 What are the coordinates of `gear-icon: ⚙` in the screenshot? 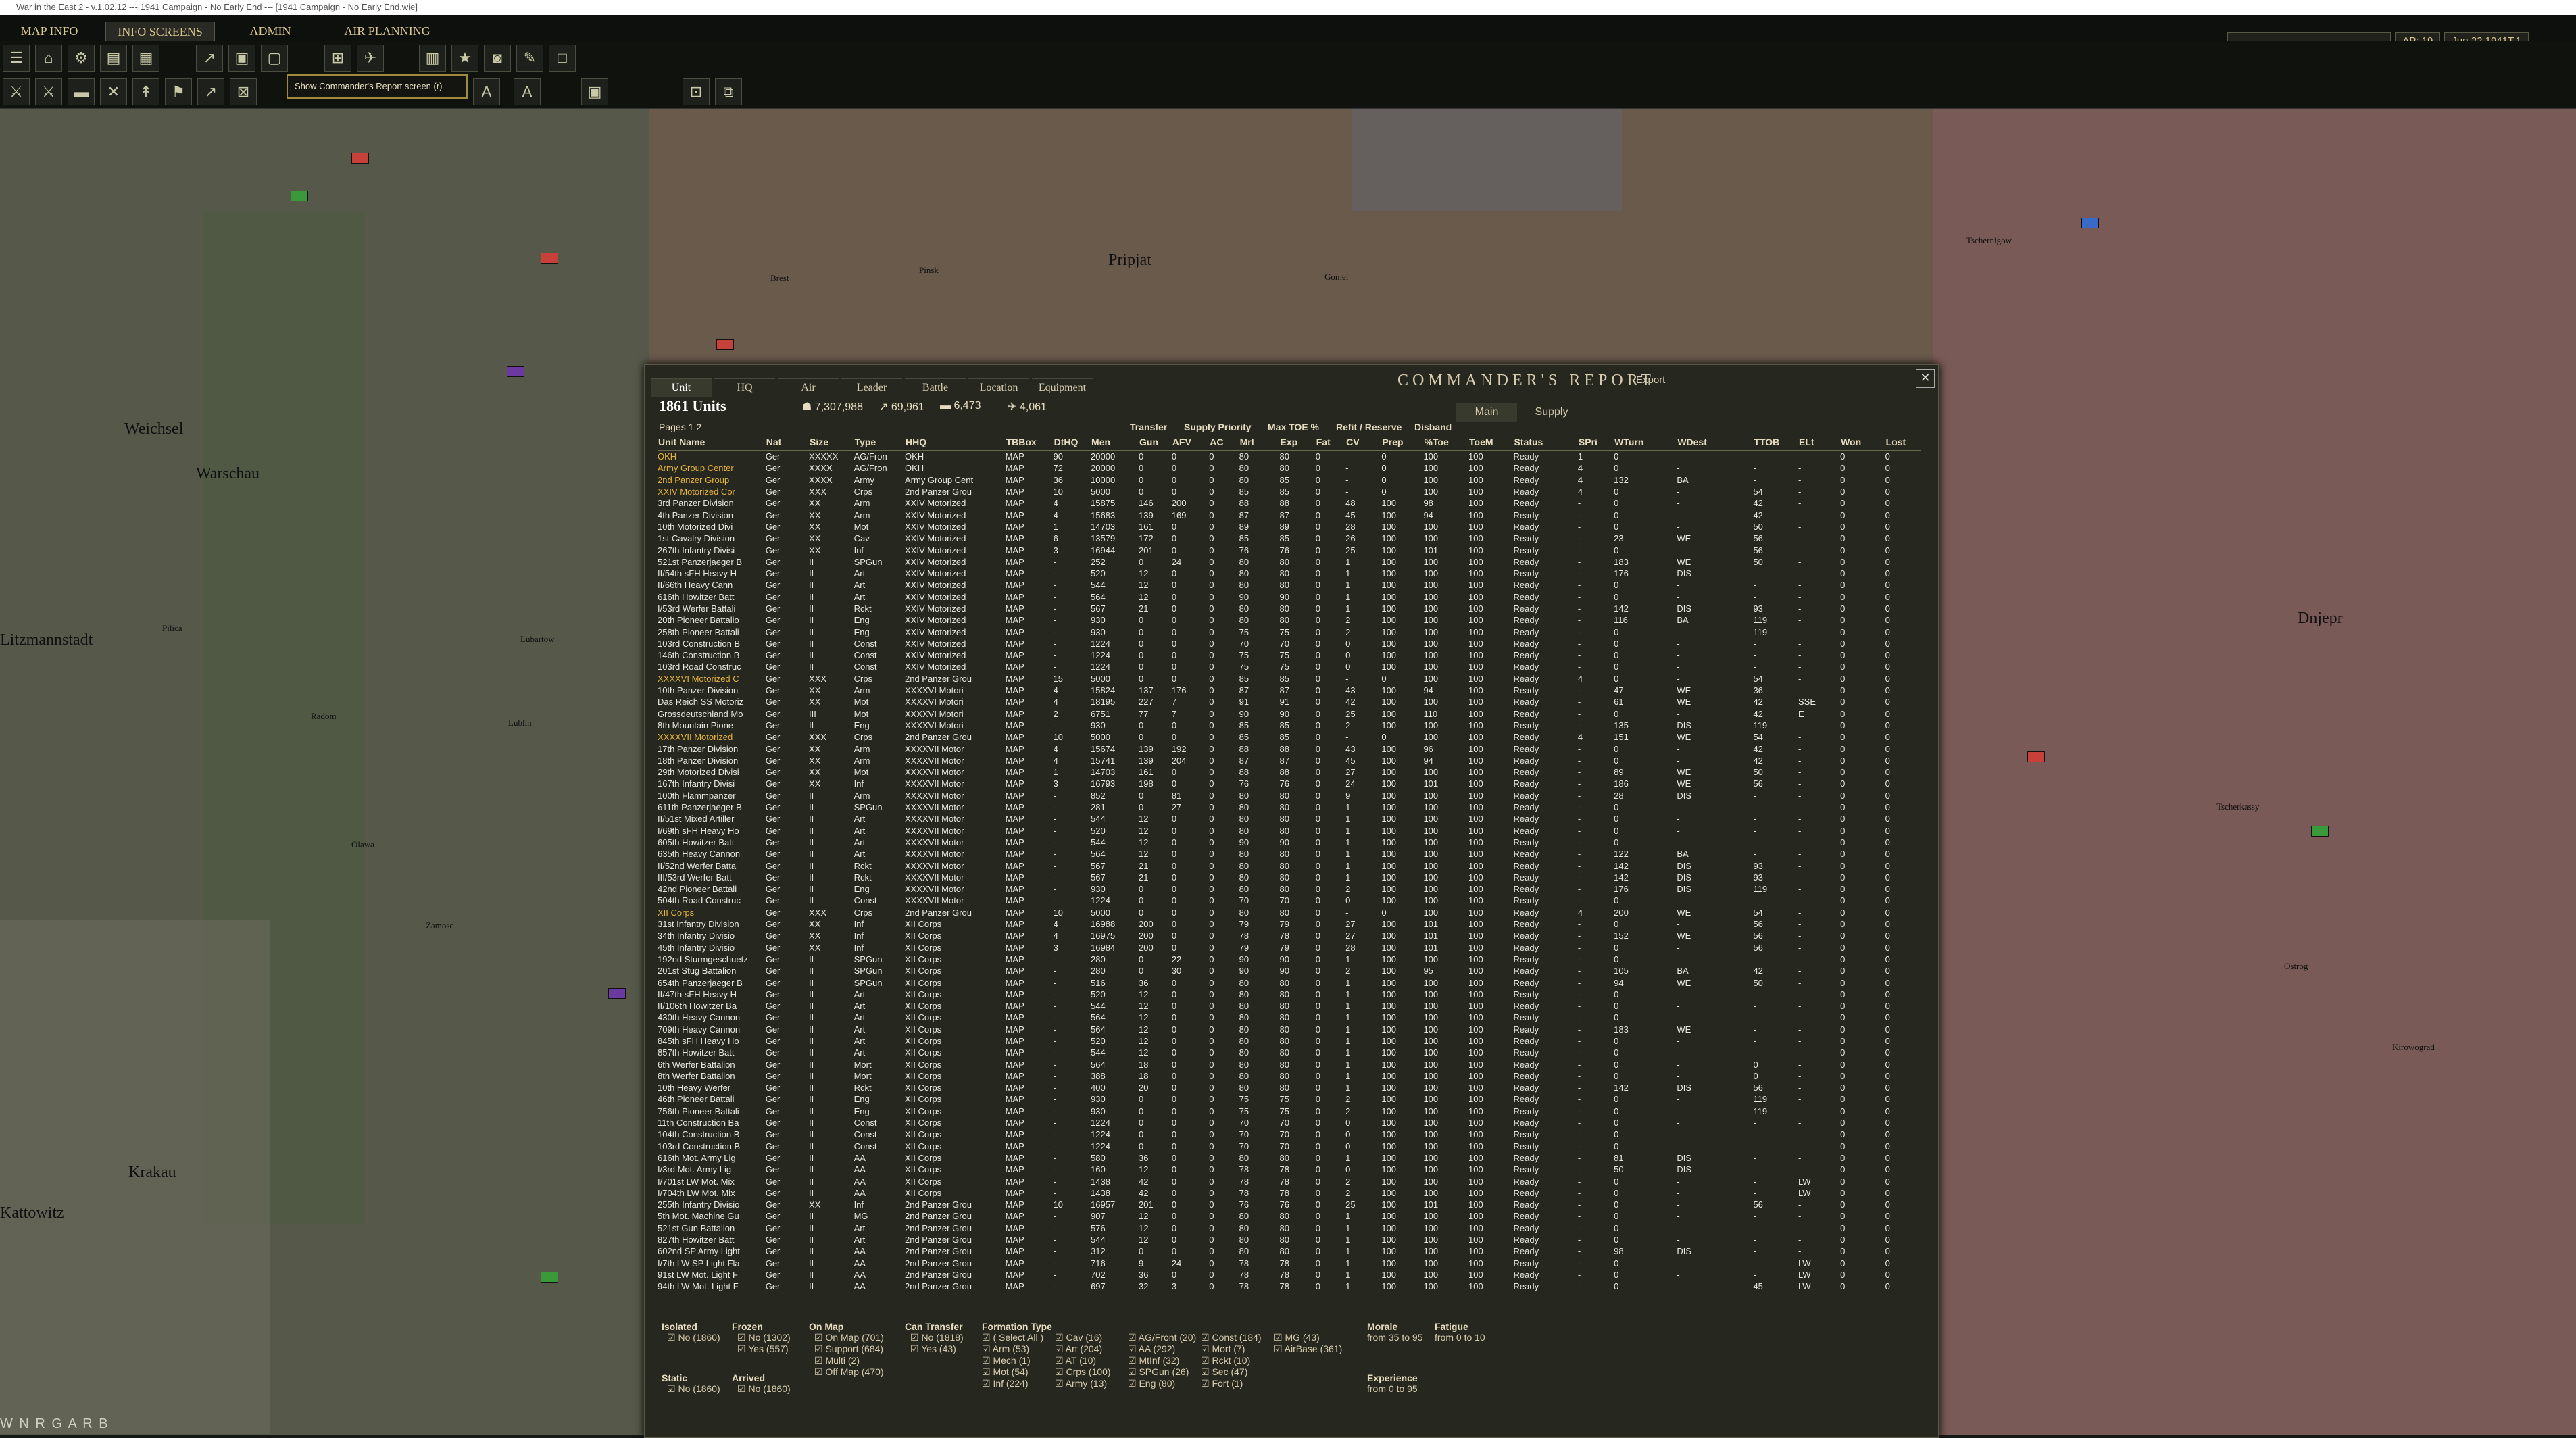 It's located at (81, 58).